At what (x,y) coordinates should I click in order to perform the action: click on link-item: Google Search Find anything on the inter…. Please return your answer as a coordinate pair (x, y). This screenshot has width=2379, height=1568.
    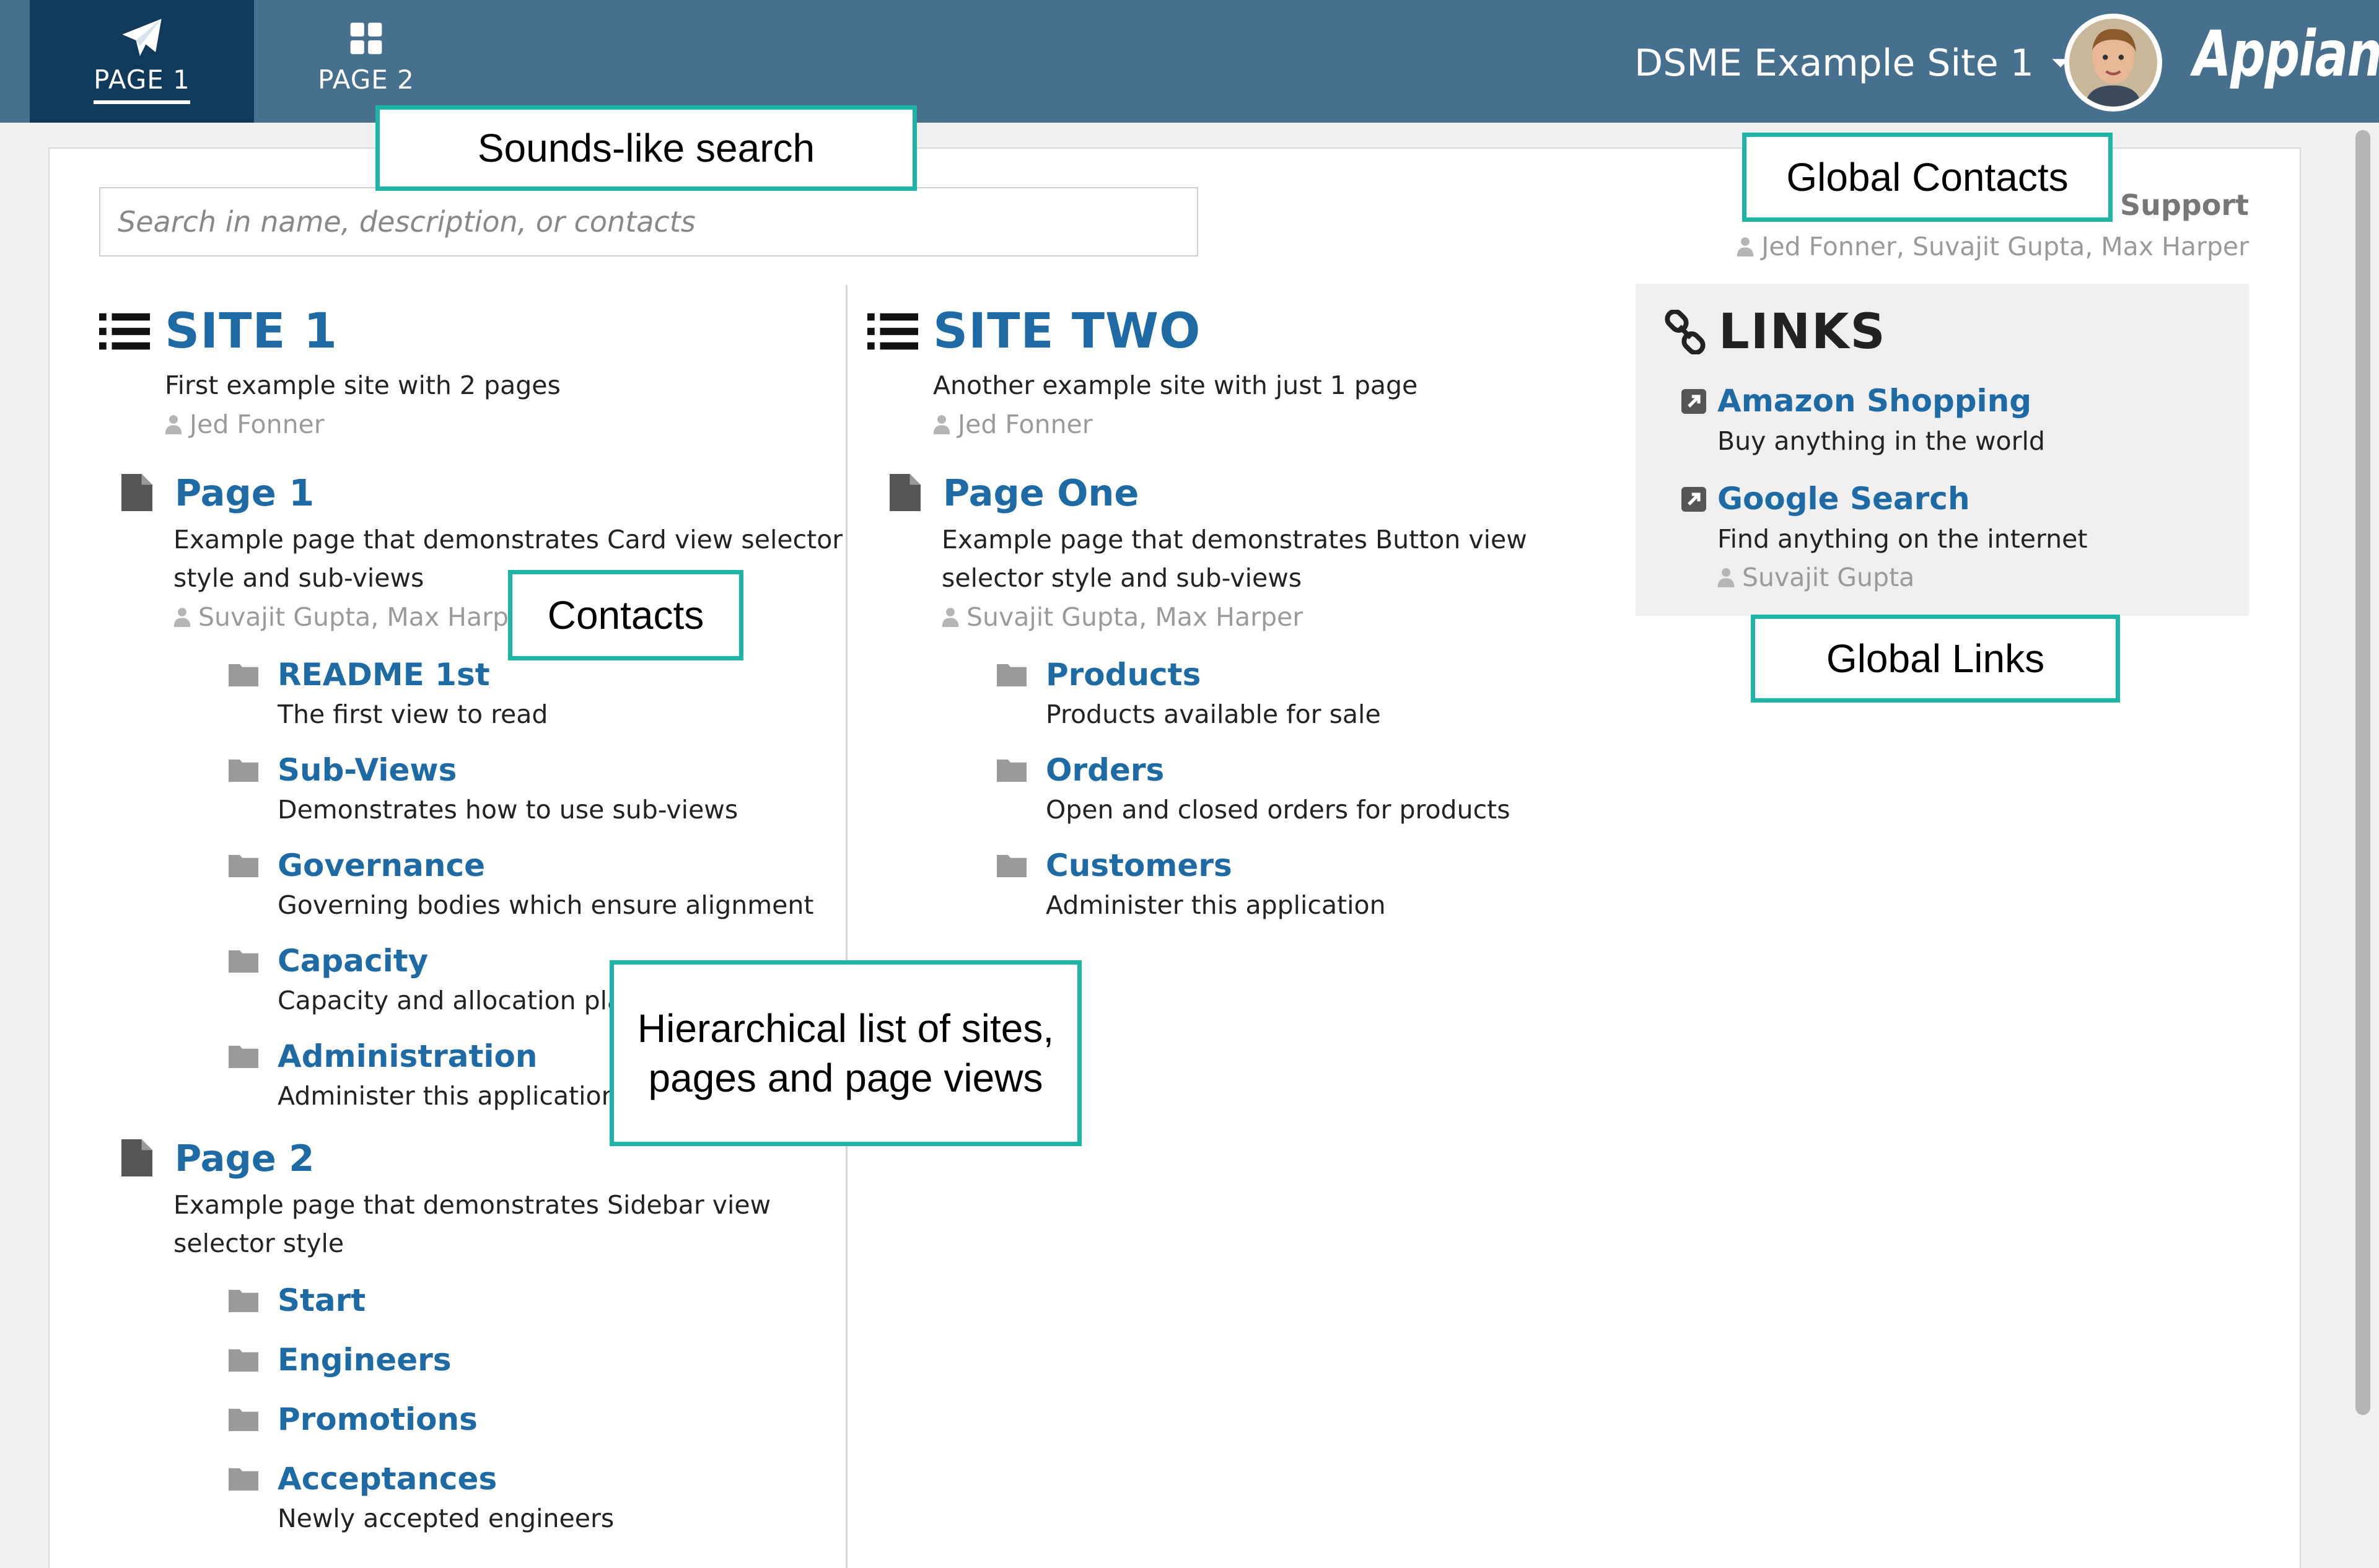
    Looking at the image, I should click on (1942, 537).